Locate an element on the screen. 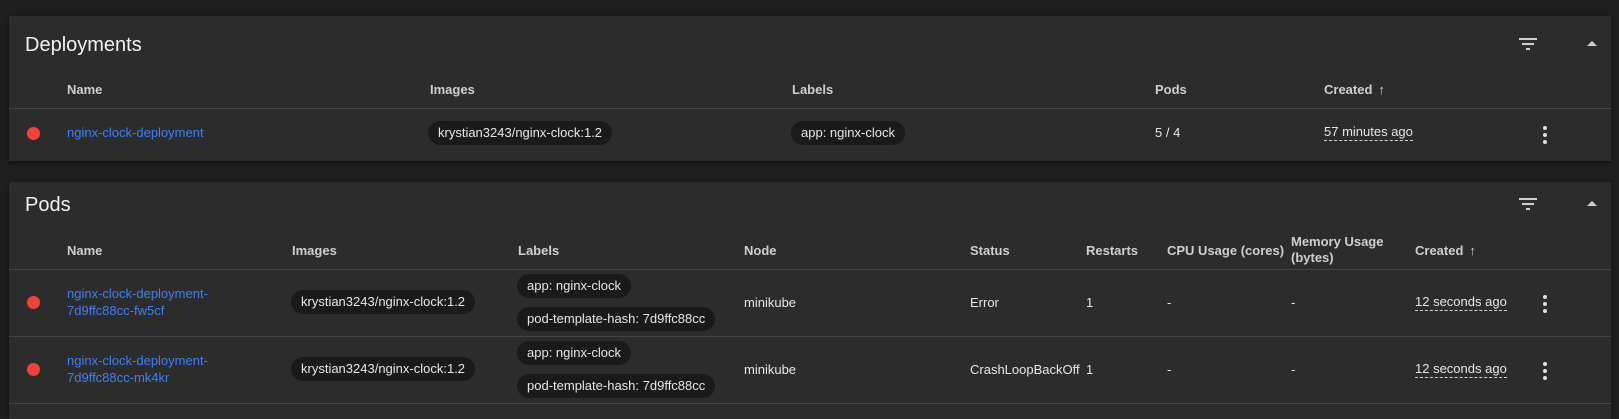  column-header-node: Node is located at coordinates (760, 251).